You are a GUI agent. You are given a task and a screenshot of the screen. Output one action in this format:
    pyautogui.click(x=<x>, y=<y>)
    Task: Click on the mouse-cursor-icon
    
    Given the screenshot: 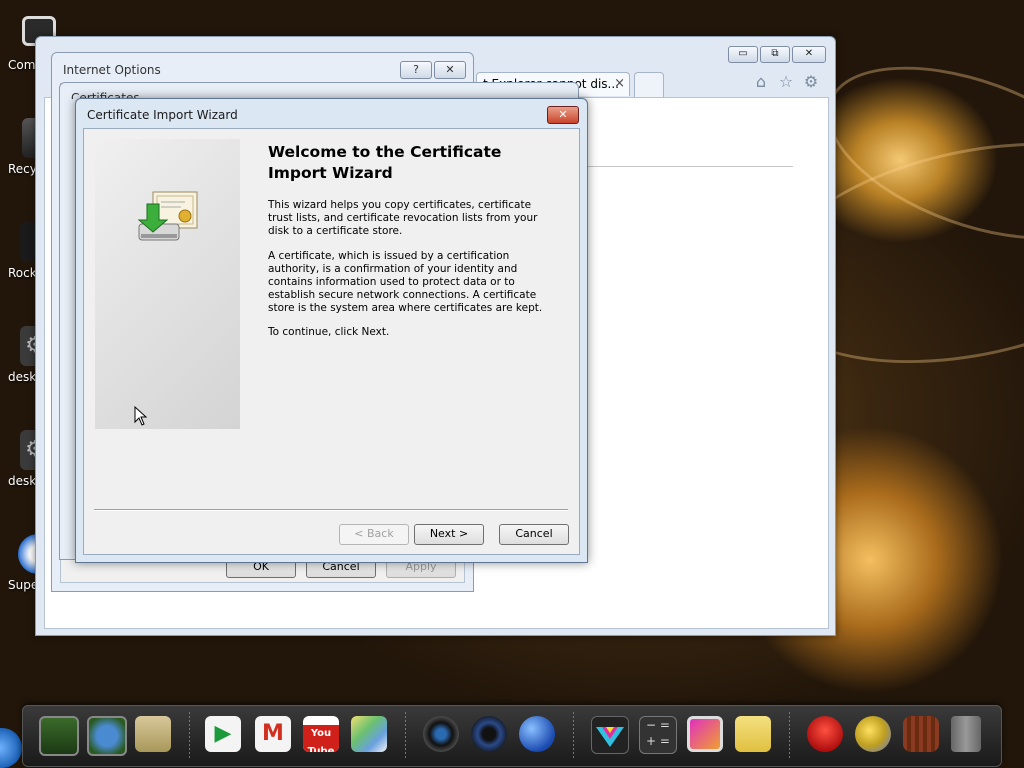 What is the action you would take?
    pyautogui.click(x=141, y=416)
    